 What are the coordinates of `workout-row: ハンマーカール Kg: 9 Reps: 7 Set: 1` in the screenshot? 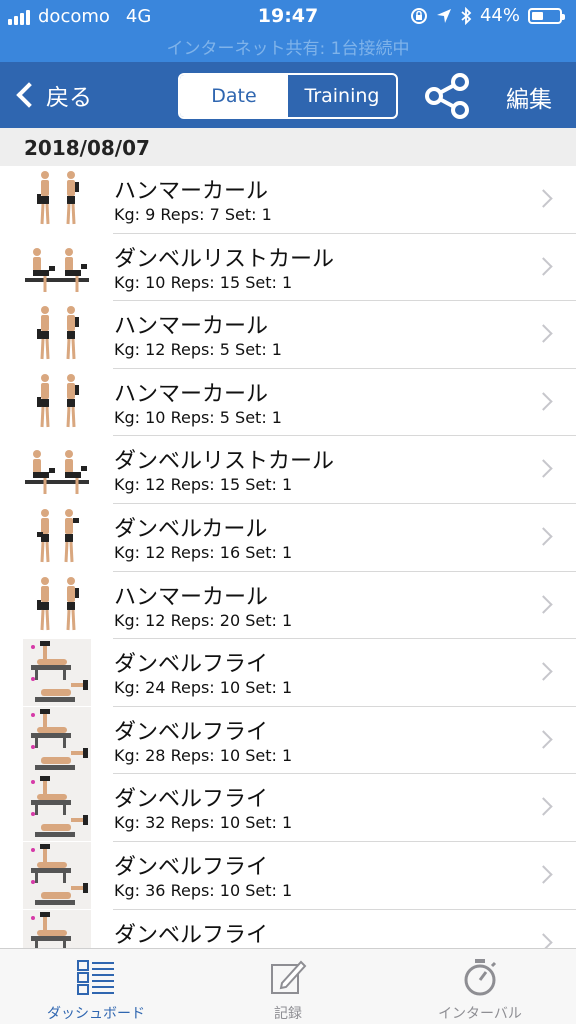 It's located at (288, 200).